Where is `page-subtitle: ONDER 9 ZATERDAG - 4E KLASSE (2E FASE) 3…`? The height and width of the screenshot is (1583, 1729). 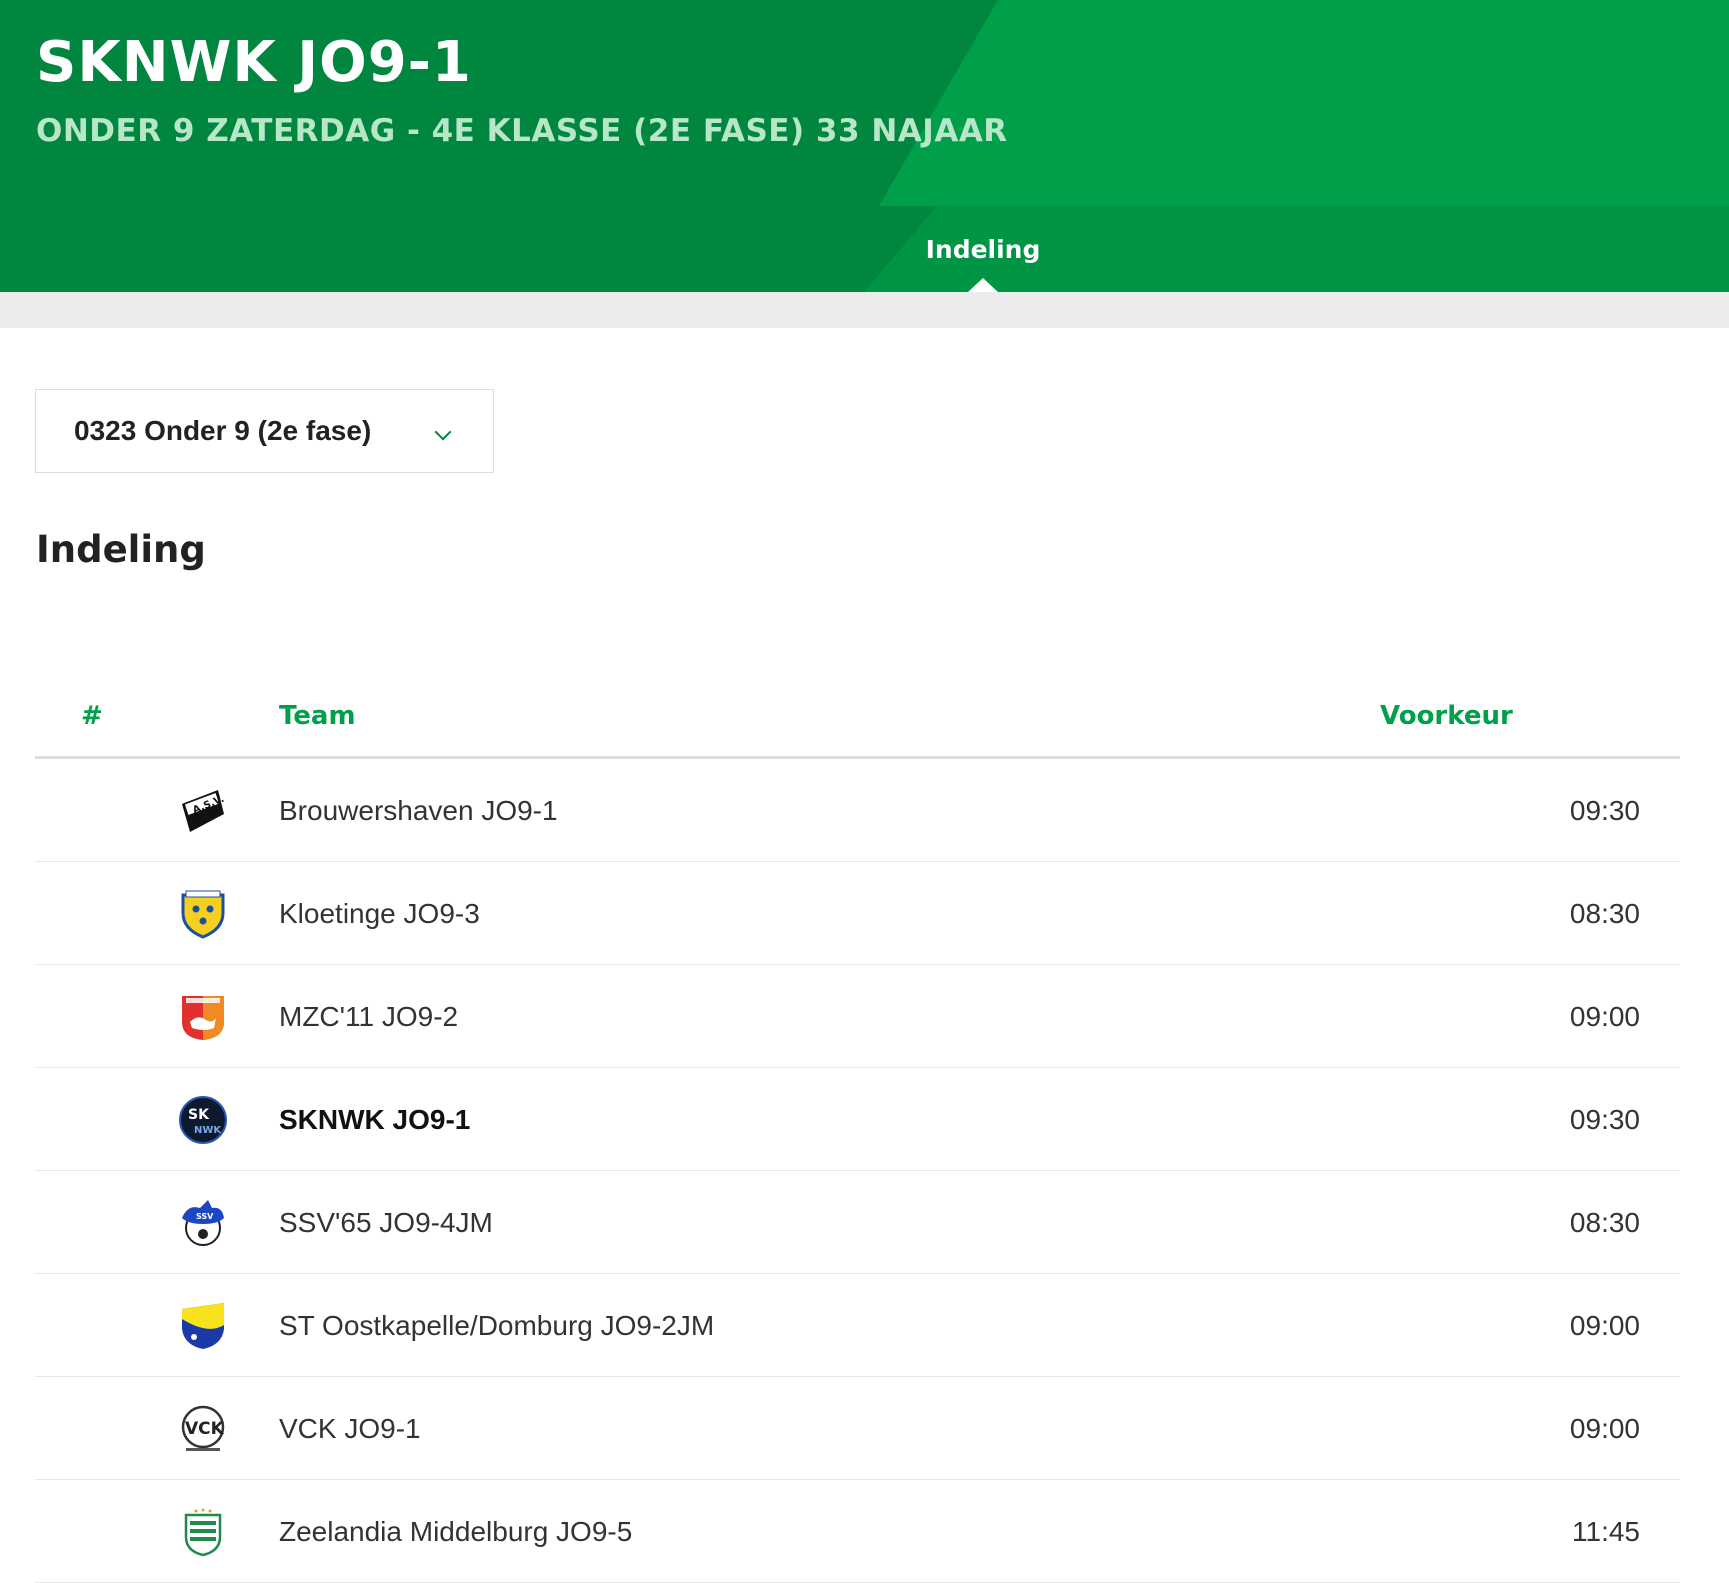
page-subtitle: ONDER 9 ZATERDAG - 4E KLASSE (2E FASE) 3… is located at coordinates (522, 131).